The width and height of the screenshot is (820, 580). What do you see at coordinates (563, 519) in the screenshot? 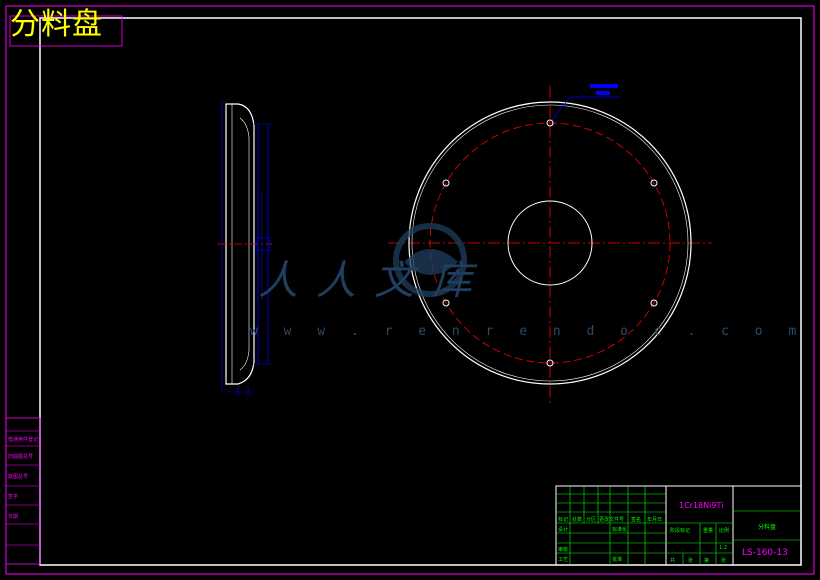
I see `tb-header-0: 标记` at bounding box center [563, 519].